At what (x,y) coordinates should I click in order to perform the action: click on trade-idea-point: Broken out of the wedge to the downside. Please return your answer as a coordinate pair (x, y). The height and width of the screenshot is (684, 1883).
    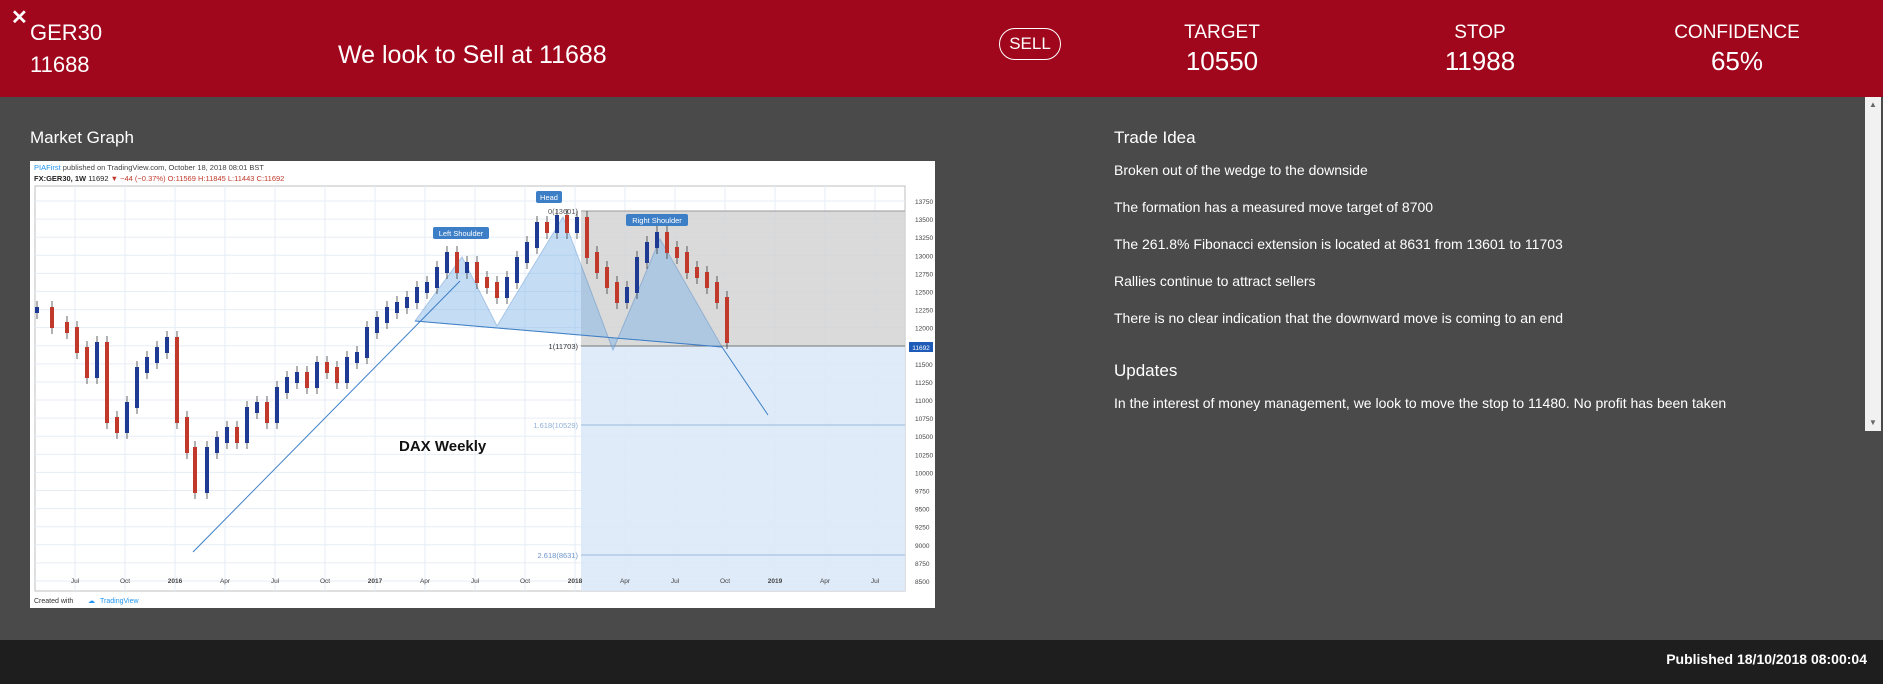
    Looking at the image, I should click on (1241, 170).